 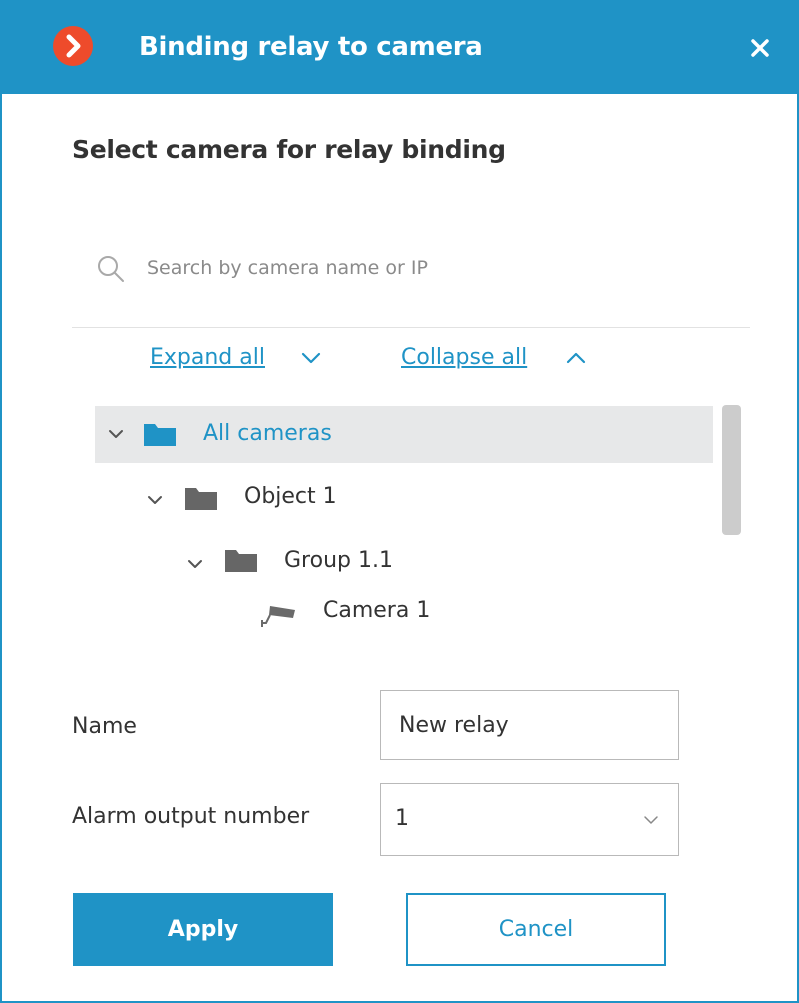 I want to click on name-label: Name, so click(x=104, y=726).